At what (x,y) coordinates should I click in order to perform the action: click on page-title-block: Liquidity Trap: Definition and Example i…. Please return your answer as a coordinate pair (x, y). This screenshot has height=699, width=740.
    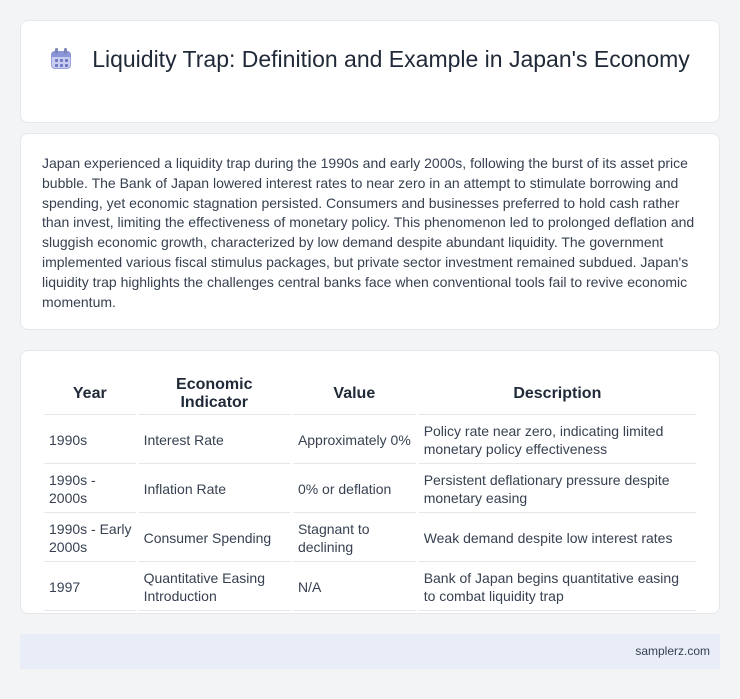
    Looking at the image, I should click on (370, 59).